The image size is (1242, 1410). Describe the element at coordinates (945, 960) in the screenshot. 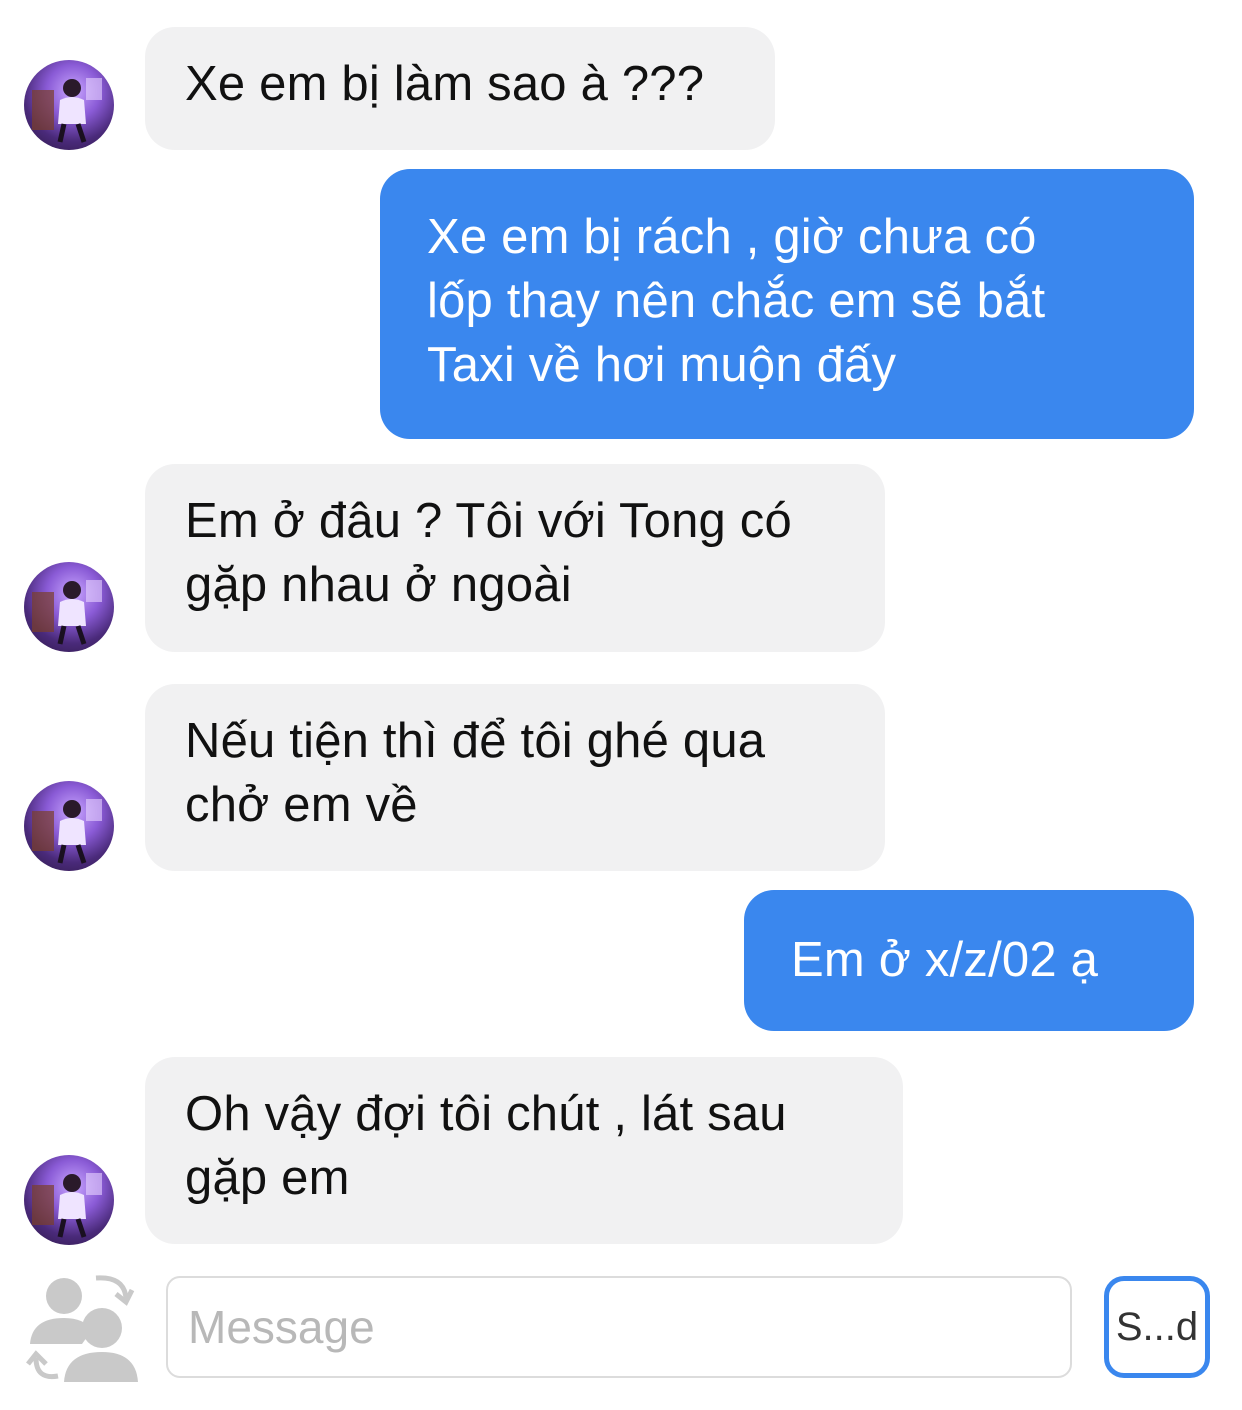

I see `message-text-line: Em ở x/z/02 ạ` at that location.